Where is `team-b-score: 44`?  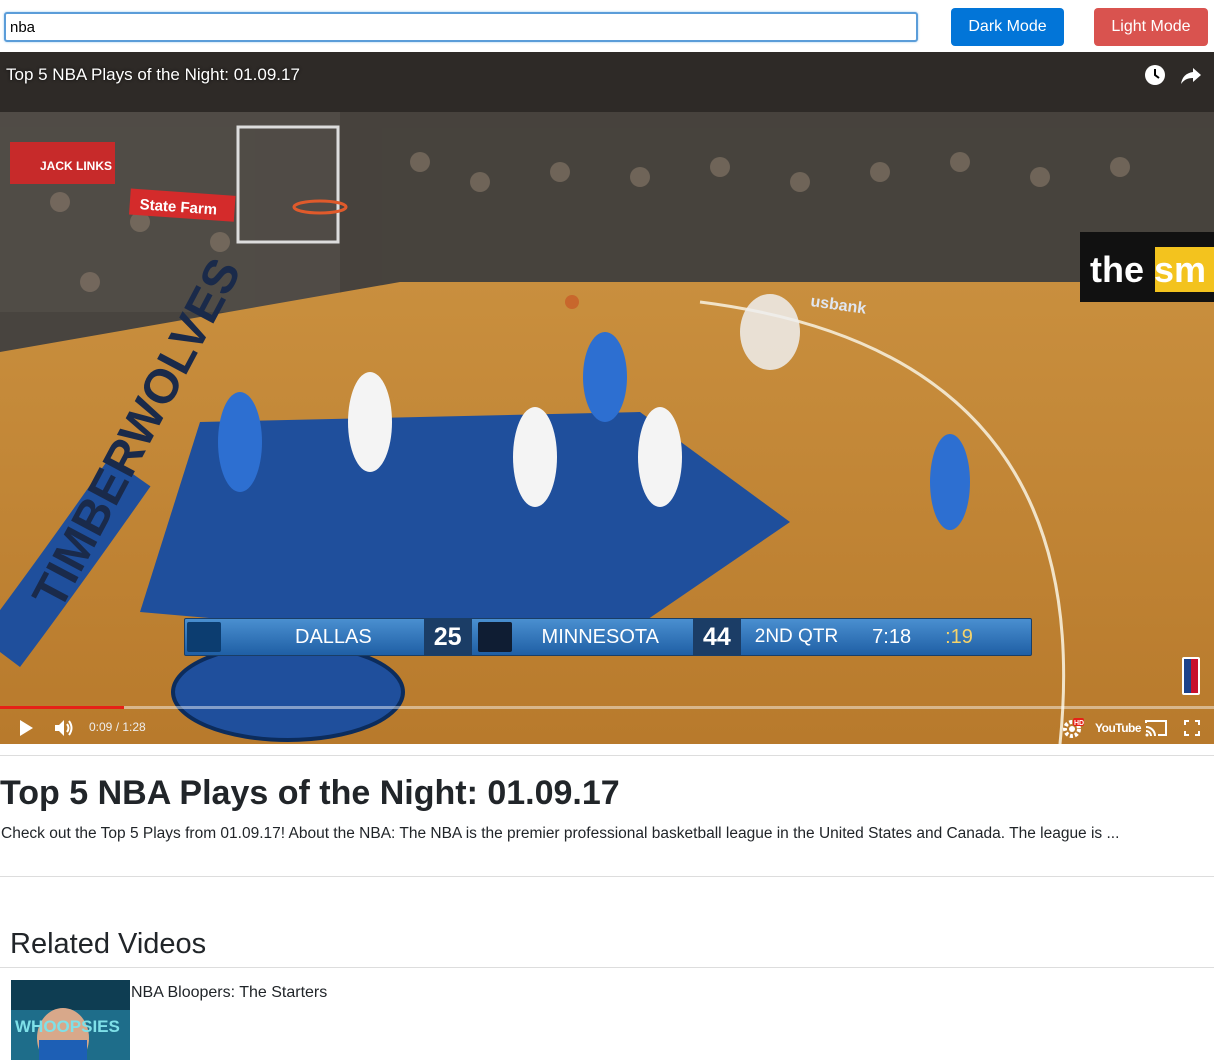
team-b-score: 44 is located at coordinates (716, 637).